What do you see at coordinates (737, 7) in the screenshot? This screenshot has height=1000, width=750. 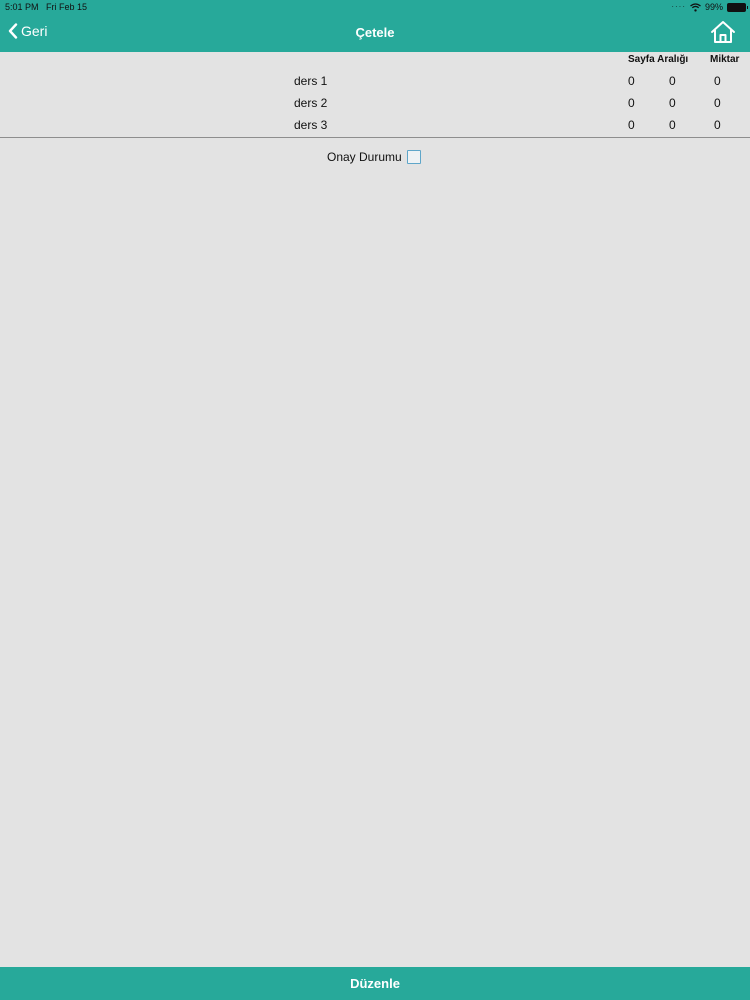 I see `battery-icon` at bounding box center [737, 7].